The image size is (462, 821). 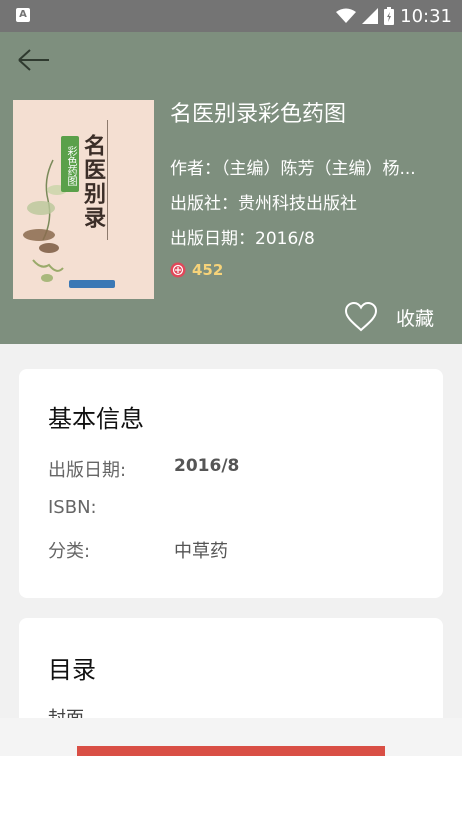 What do you see at coordinates (69, 551) in the screenshot?
I see `category-label: 分类:` at bounding box center [69, 551].